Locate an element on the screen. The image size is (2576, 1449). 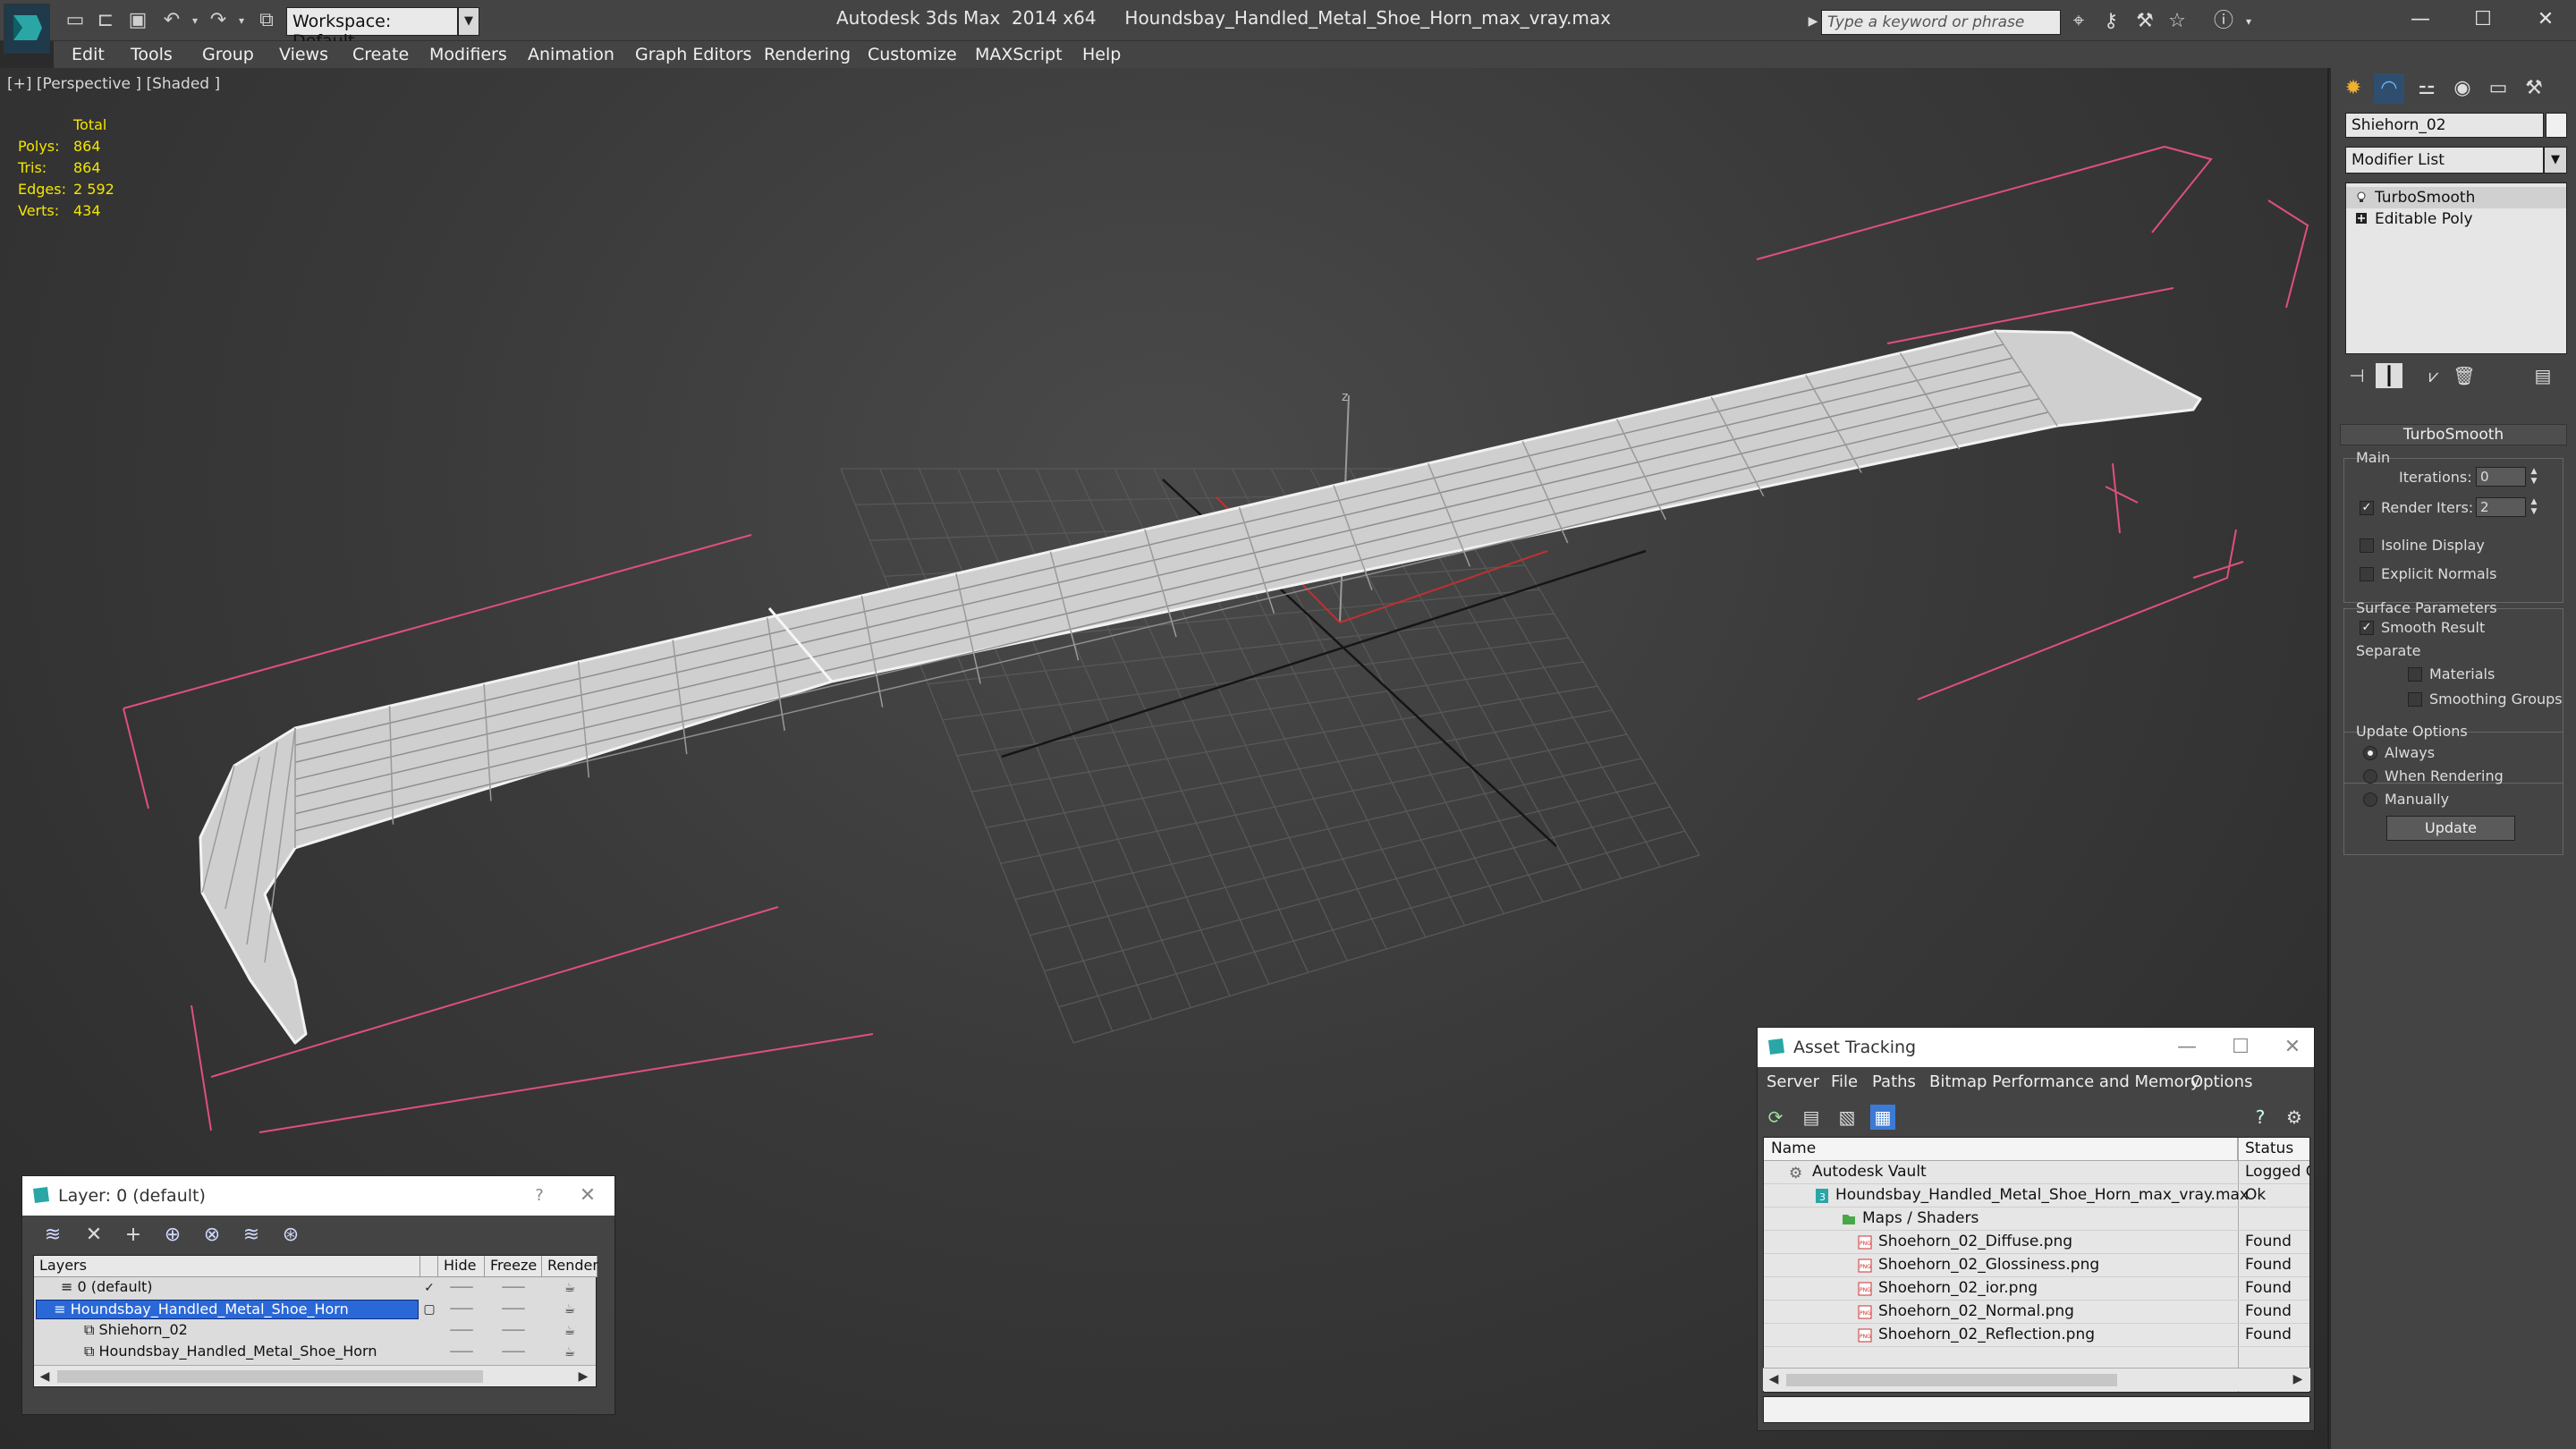
stack-item-turbosmooth: TurboSmooth is located at coordinates (2456, 197).